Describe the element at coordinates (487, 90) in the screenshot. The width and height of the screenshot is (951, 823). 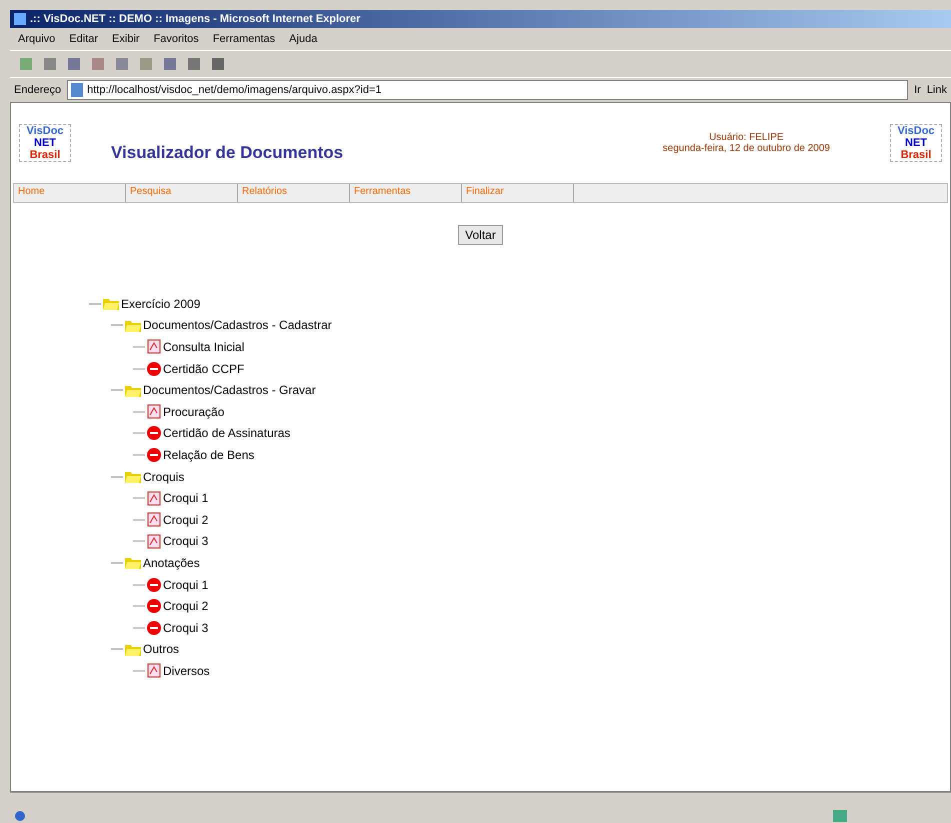
I see `address-field: http://localhost/visdoc_net/demo/imagens/arquivo.aspx?id=1` at that location.